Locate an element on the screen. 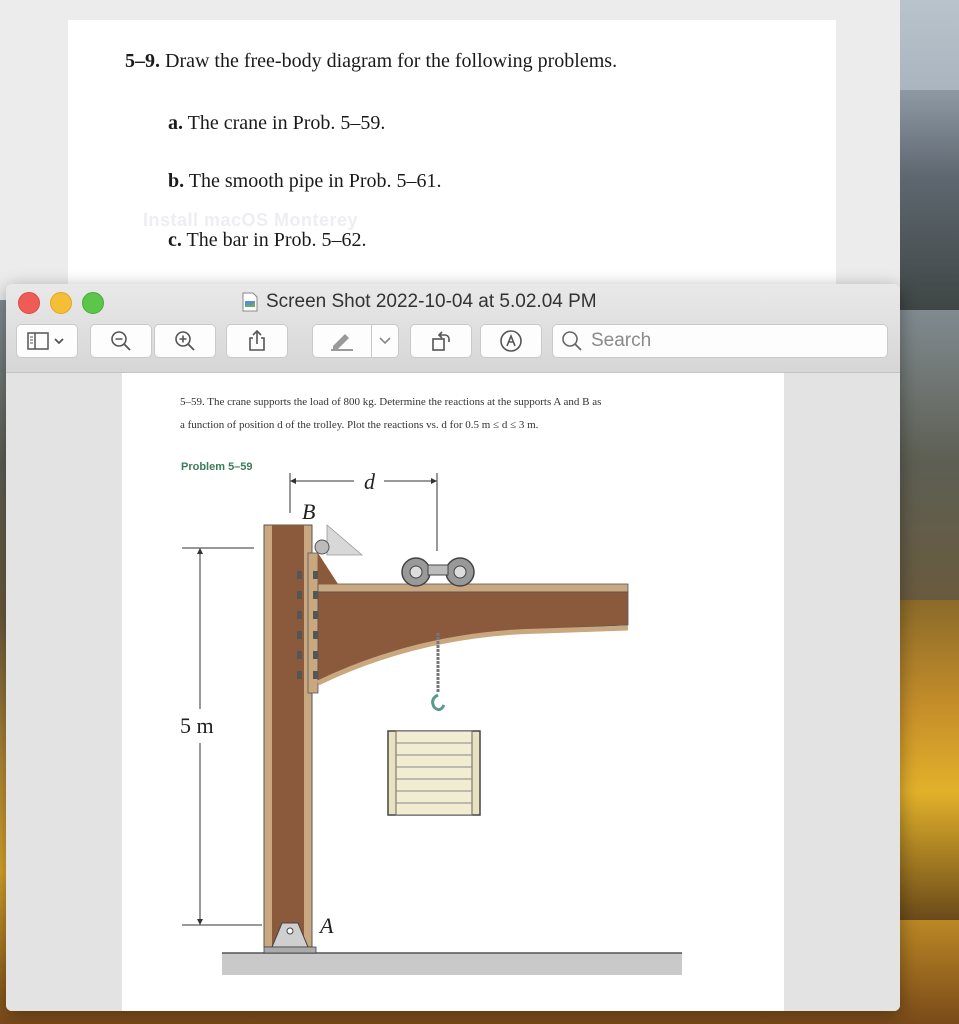 This screenshot has width=959, height=1024. markup-menu-button is located at coordinates (385, 341).